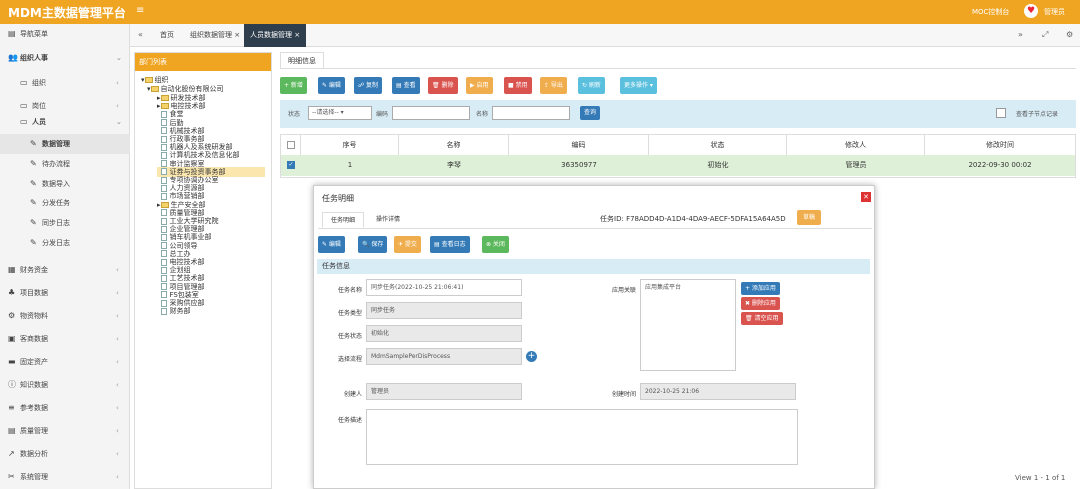 The height and width of the screenshot is (489, 1080). I want to click on tab-detail-info: 明细信息, so click(302, 60).